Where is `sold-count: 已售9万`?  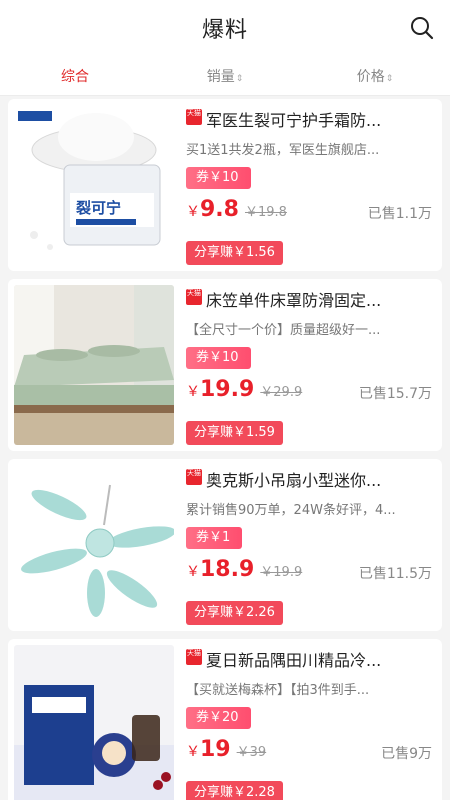
sold-count: 已售9万 is located at coordinates (406, 754).